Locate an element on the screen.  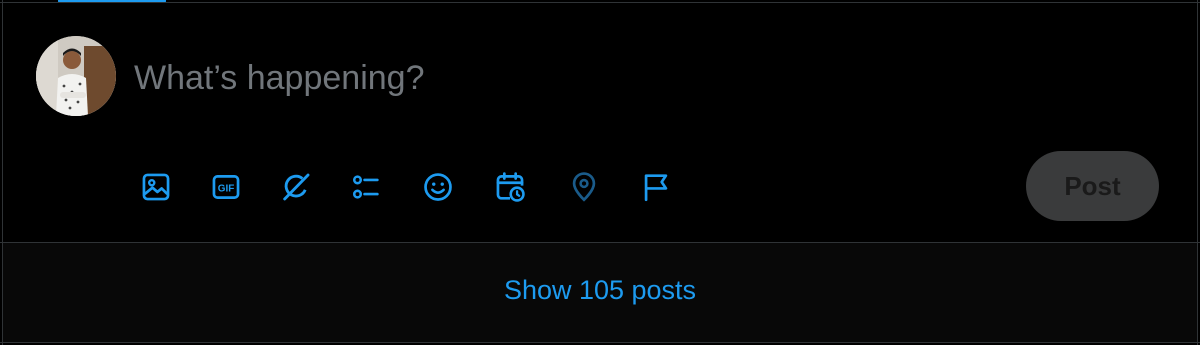
flag-button is located at coordinates (656, 187).